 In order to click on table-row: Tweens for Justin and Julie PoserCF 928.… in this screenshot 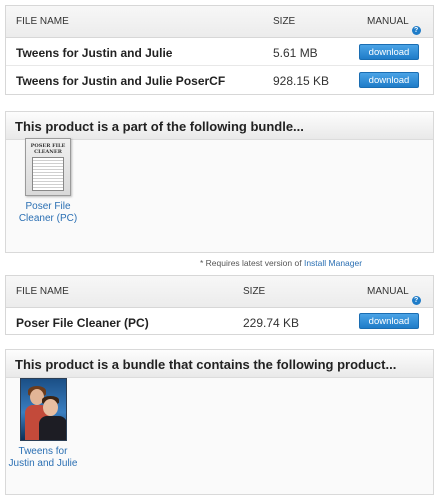, I will do `click(219, 80)`.